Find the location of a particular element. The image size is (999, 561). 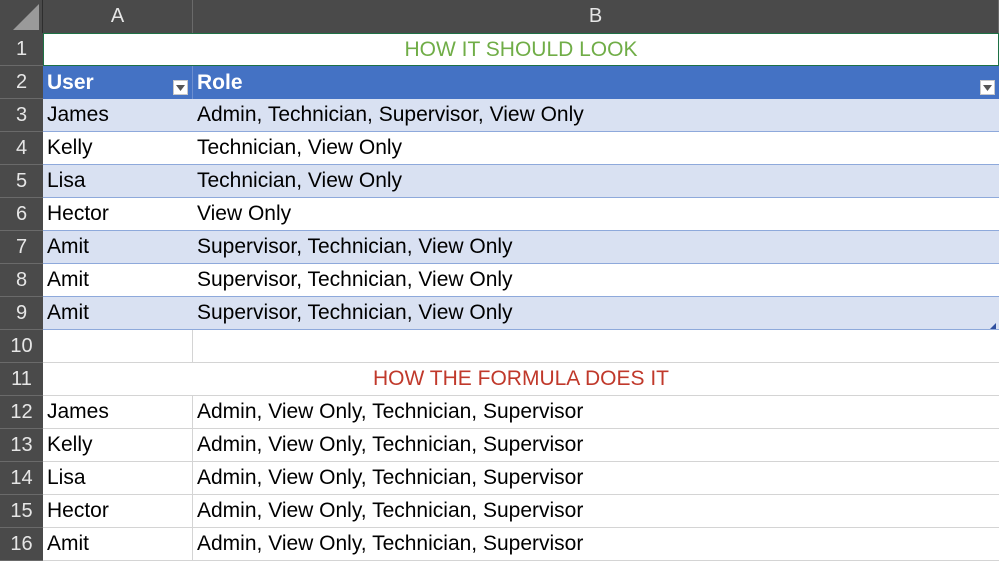

header-role-label: Role is located at coordinates (220, 82).